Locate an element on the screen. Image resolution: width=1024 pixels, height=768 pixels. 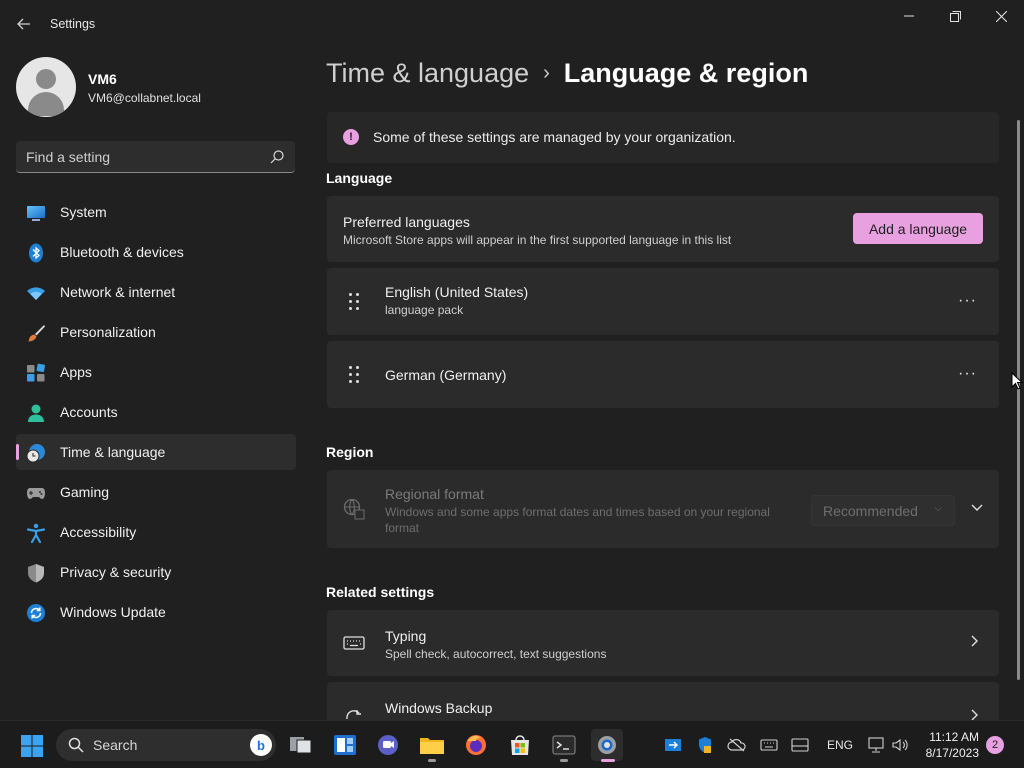
sidebar-item-accounts: Accounts is located at coordinates (156, 412).